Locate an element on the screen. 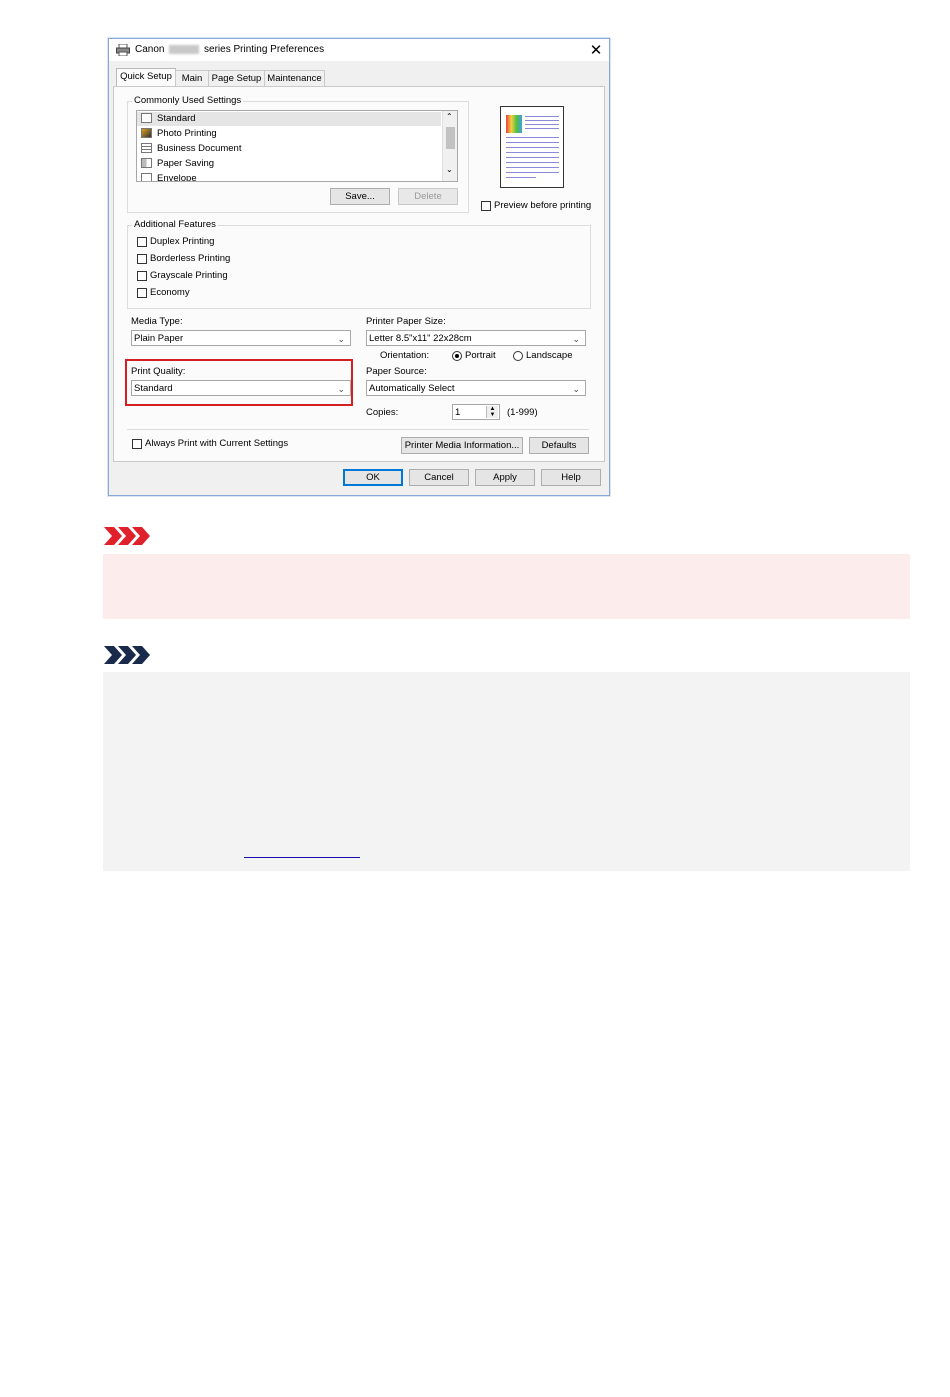 The image size is (950, 1397). business-document-icon is located at coordinates (146, 148).